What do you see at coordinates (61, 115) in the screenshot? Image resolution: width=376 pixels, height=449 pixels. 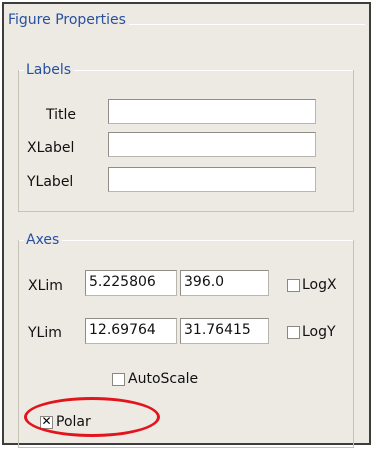 I see `title-label: Title` at bounding box center [61, 115].